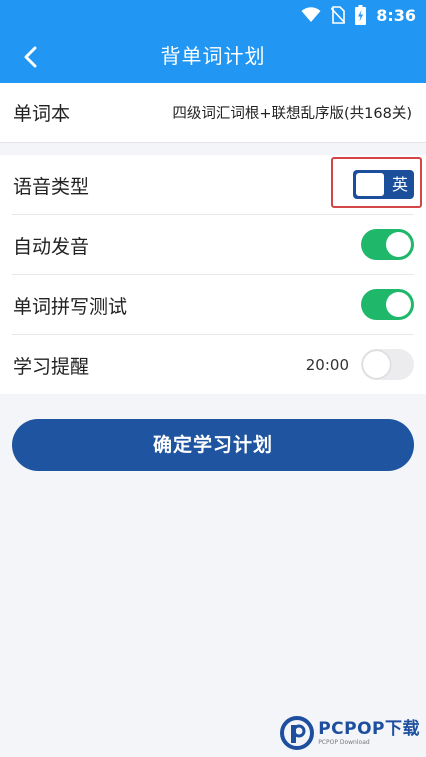  I want to click on spelling-test-row: 单词拼写测试, so click(213, 305).